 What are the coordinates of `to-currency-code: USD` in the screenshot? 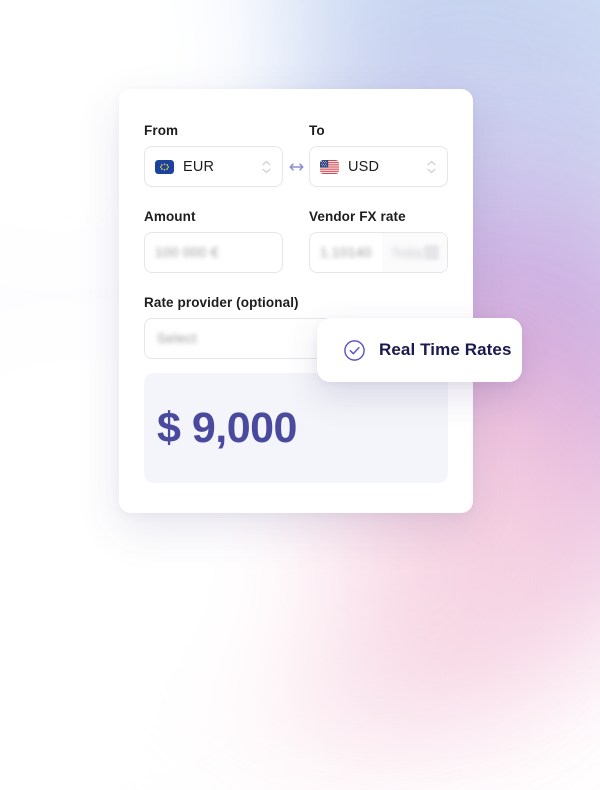 It's located at (364, 166).